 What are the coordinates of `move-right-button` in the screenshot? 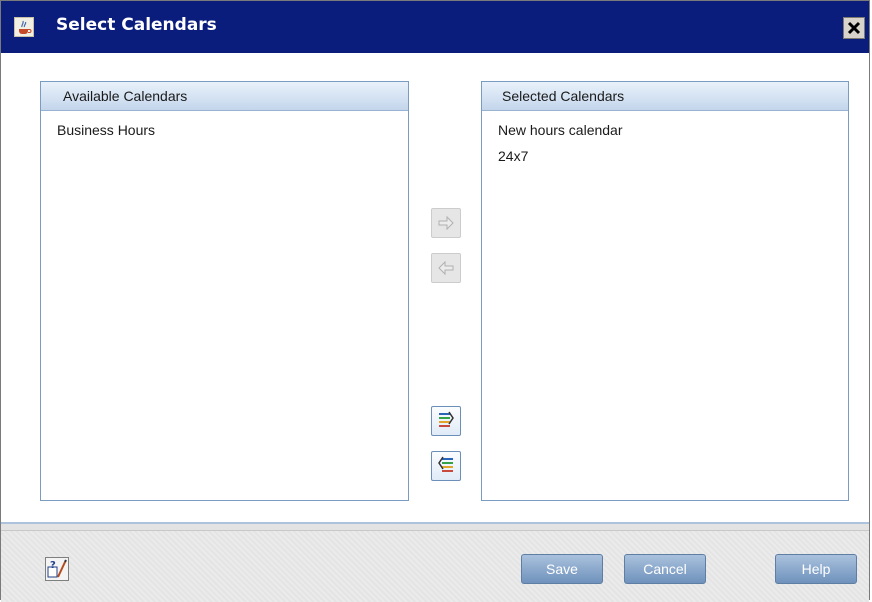 It's located at (446, 223).